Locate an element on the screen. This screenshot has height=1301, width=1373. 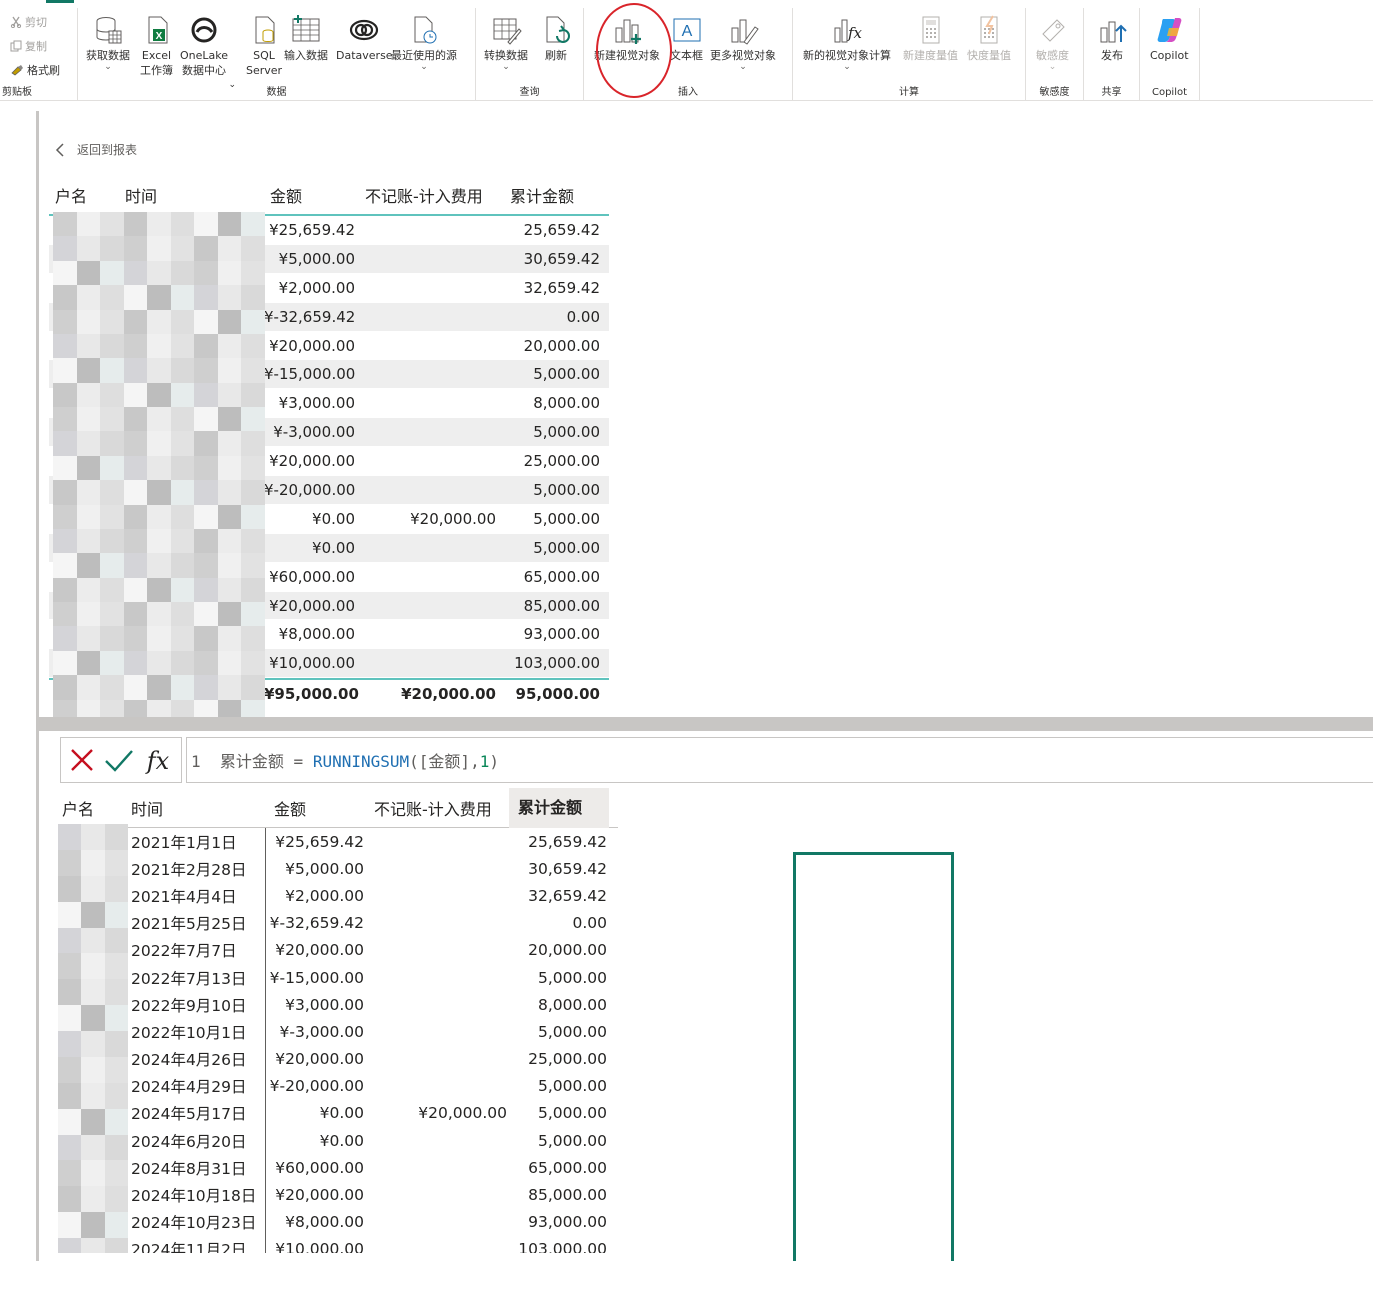
amount-cell: ¥-15,000.00 is located at coordinates (310, 374).